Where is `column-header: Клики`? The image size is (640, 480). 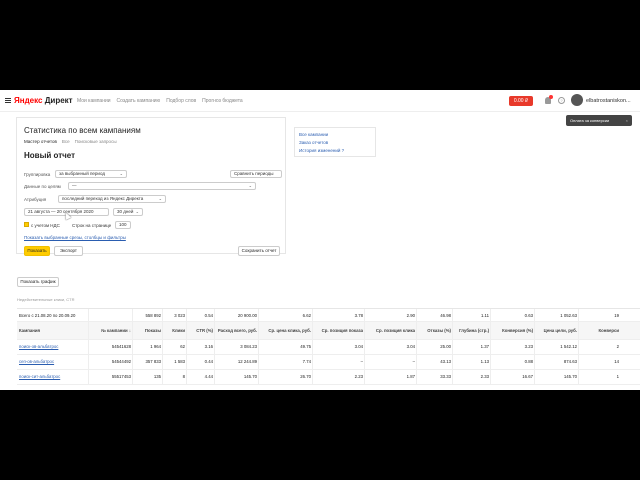
column-header: Клики is located at coordinates (174, 331).